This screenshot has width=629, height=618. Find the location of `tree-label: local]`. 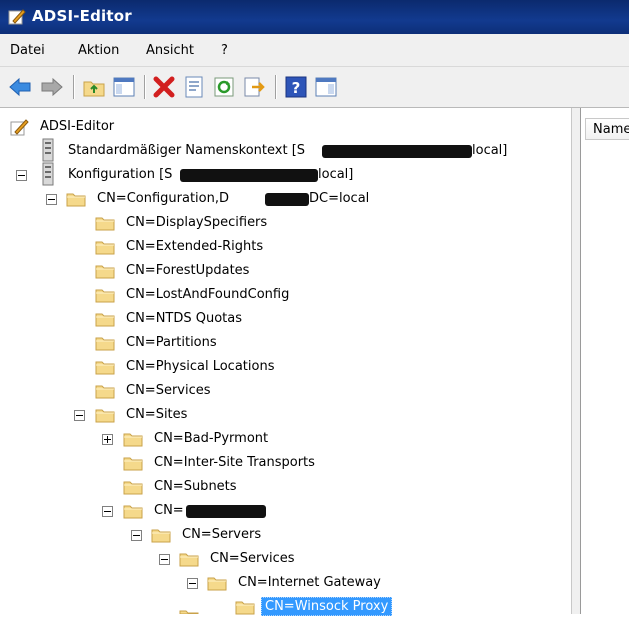

tree-label: local] is located at coordinates (336, 174).